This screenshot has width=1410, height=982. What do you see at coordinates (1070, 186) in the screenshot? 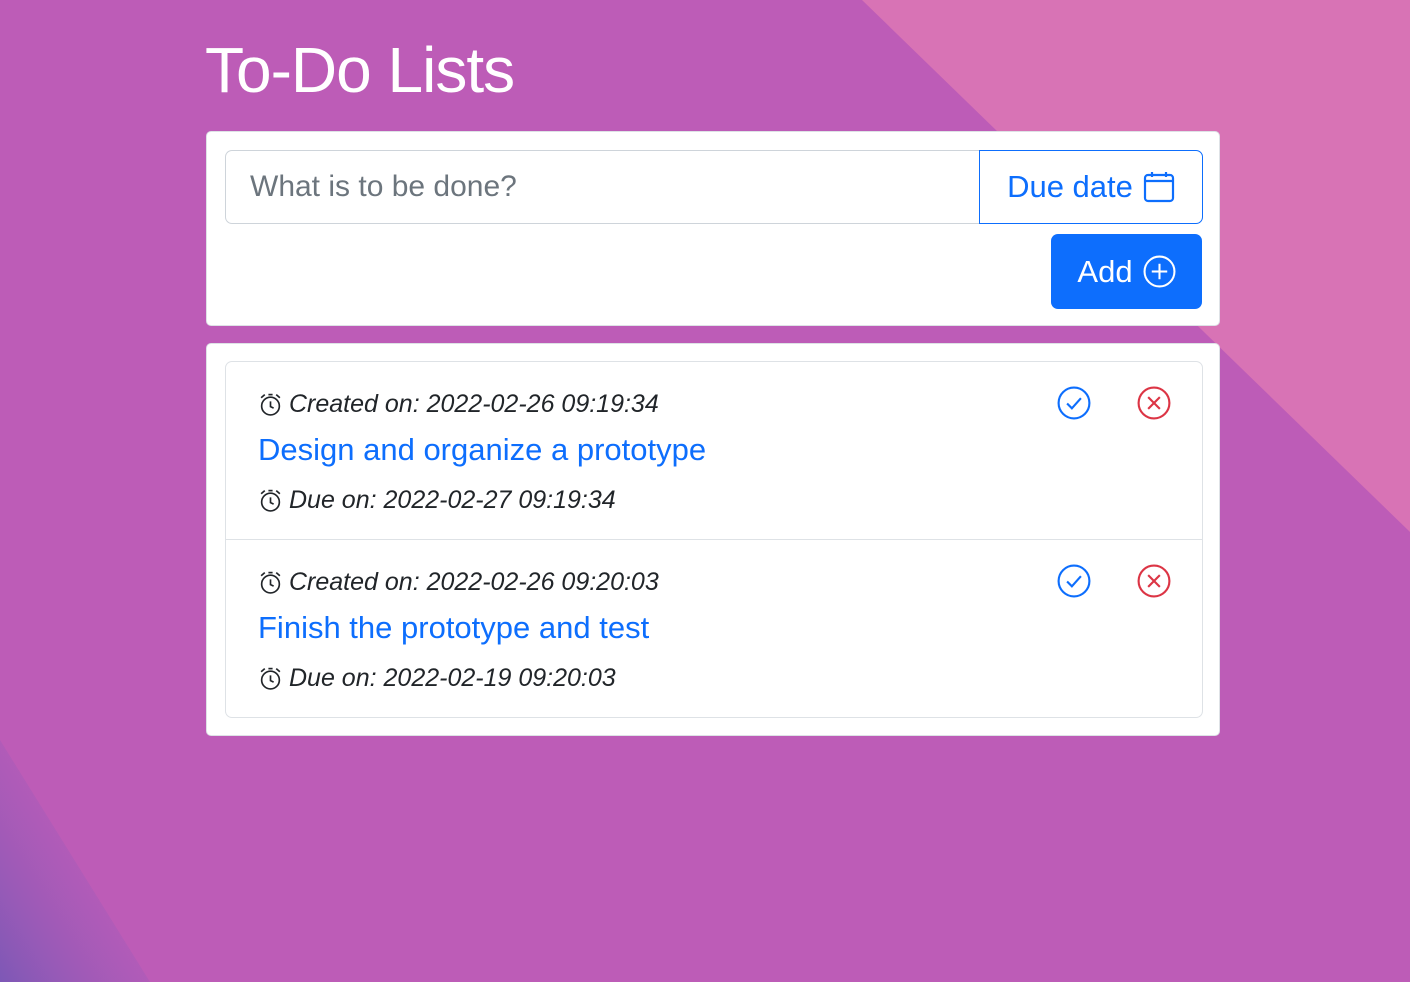
I see `due-date-label: Due date` at bounding box center [1070, 186].